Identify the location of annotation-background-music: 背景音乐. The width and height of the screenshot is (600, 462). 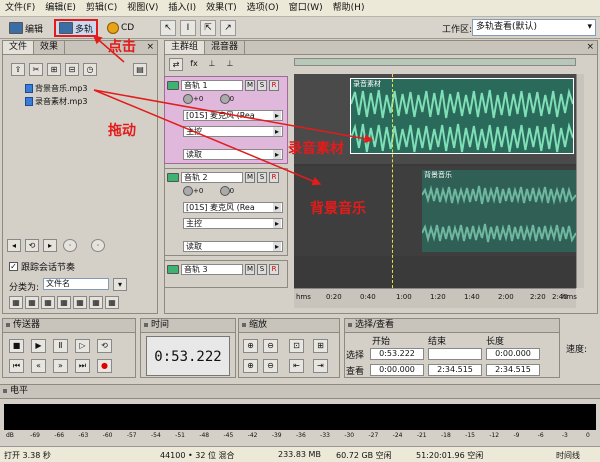
(338, 209).